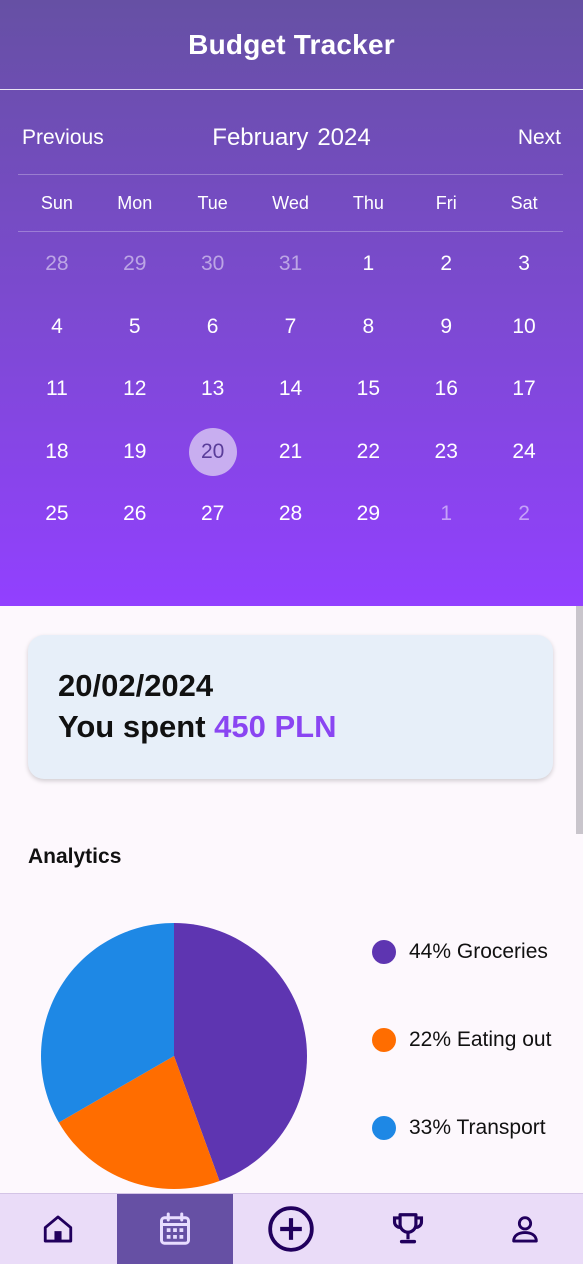  Describe the element at coordinates (291, 264) in the screenshot. I see `calendar-day: 31` at that location.